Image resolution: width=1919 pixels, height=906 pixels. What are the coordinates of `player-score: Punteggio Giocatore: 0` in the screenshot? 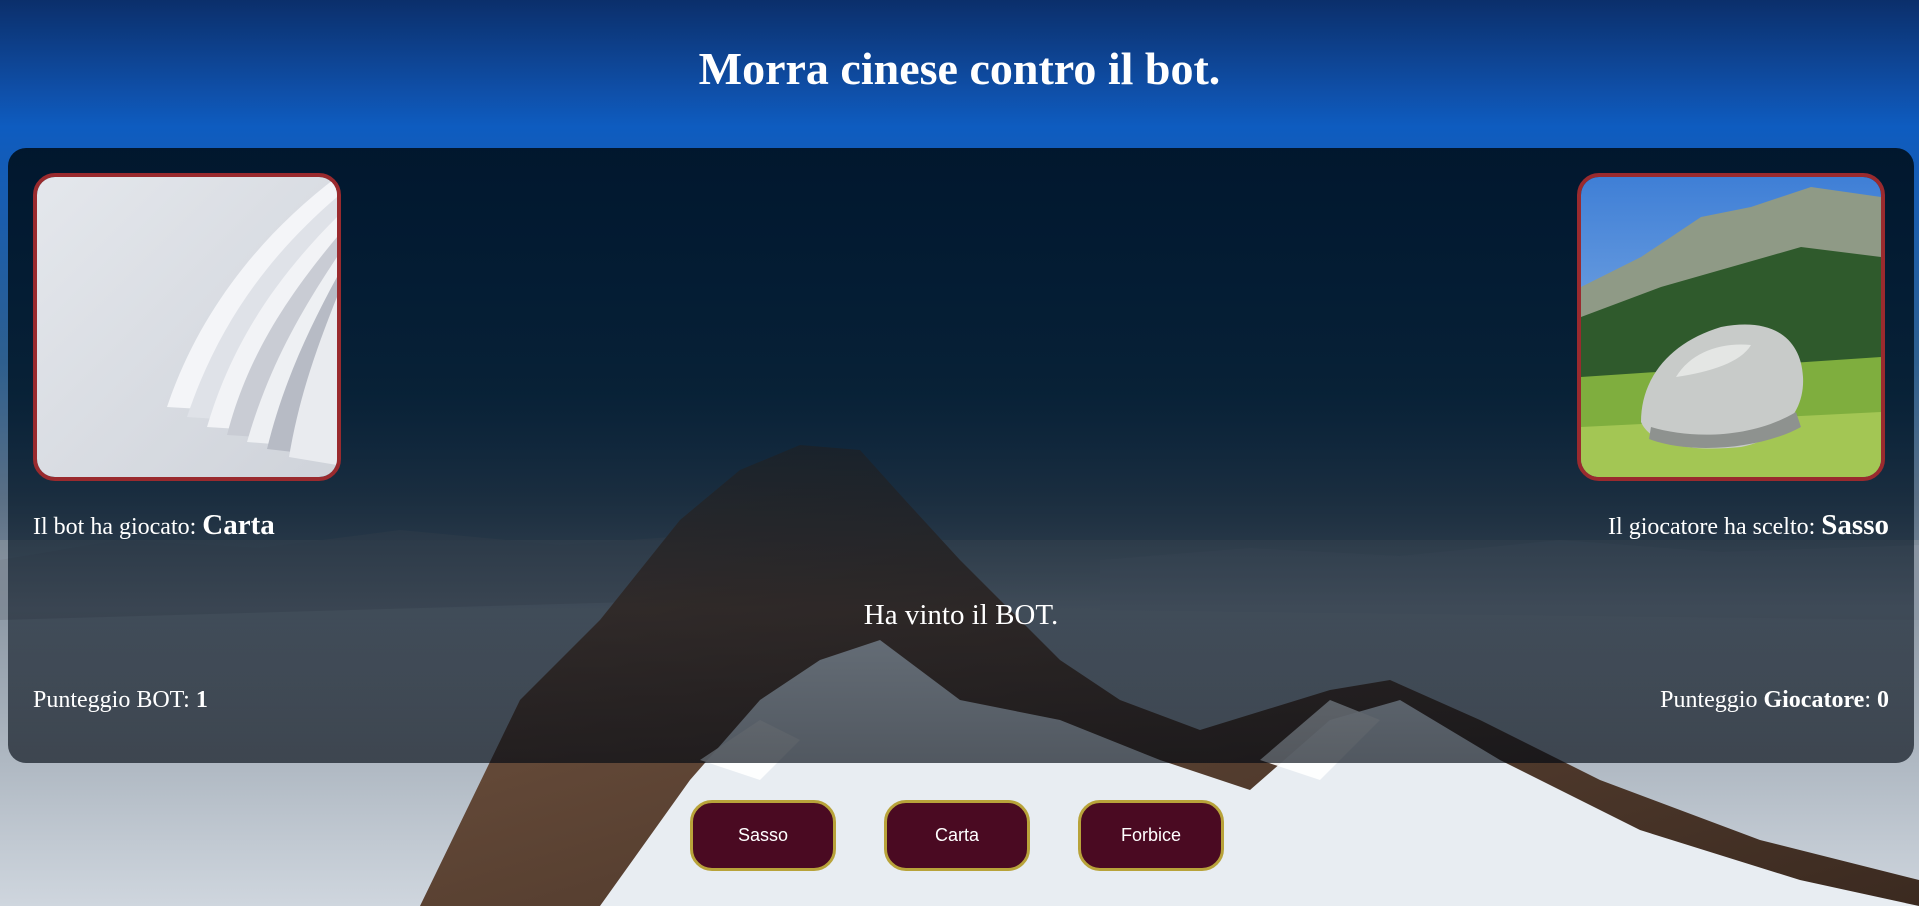 It's located at (1774, 700).